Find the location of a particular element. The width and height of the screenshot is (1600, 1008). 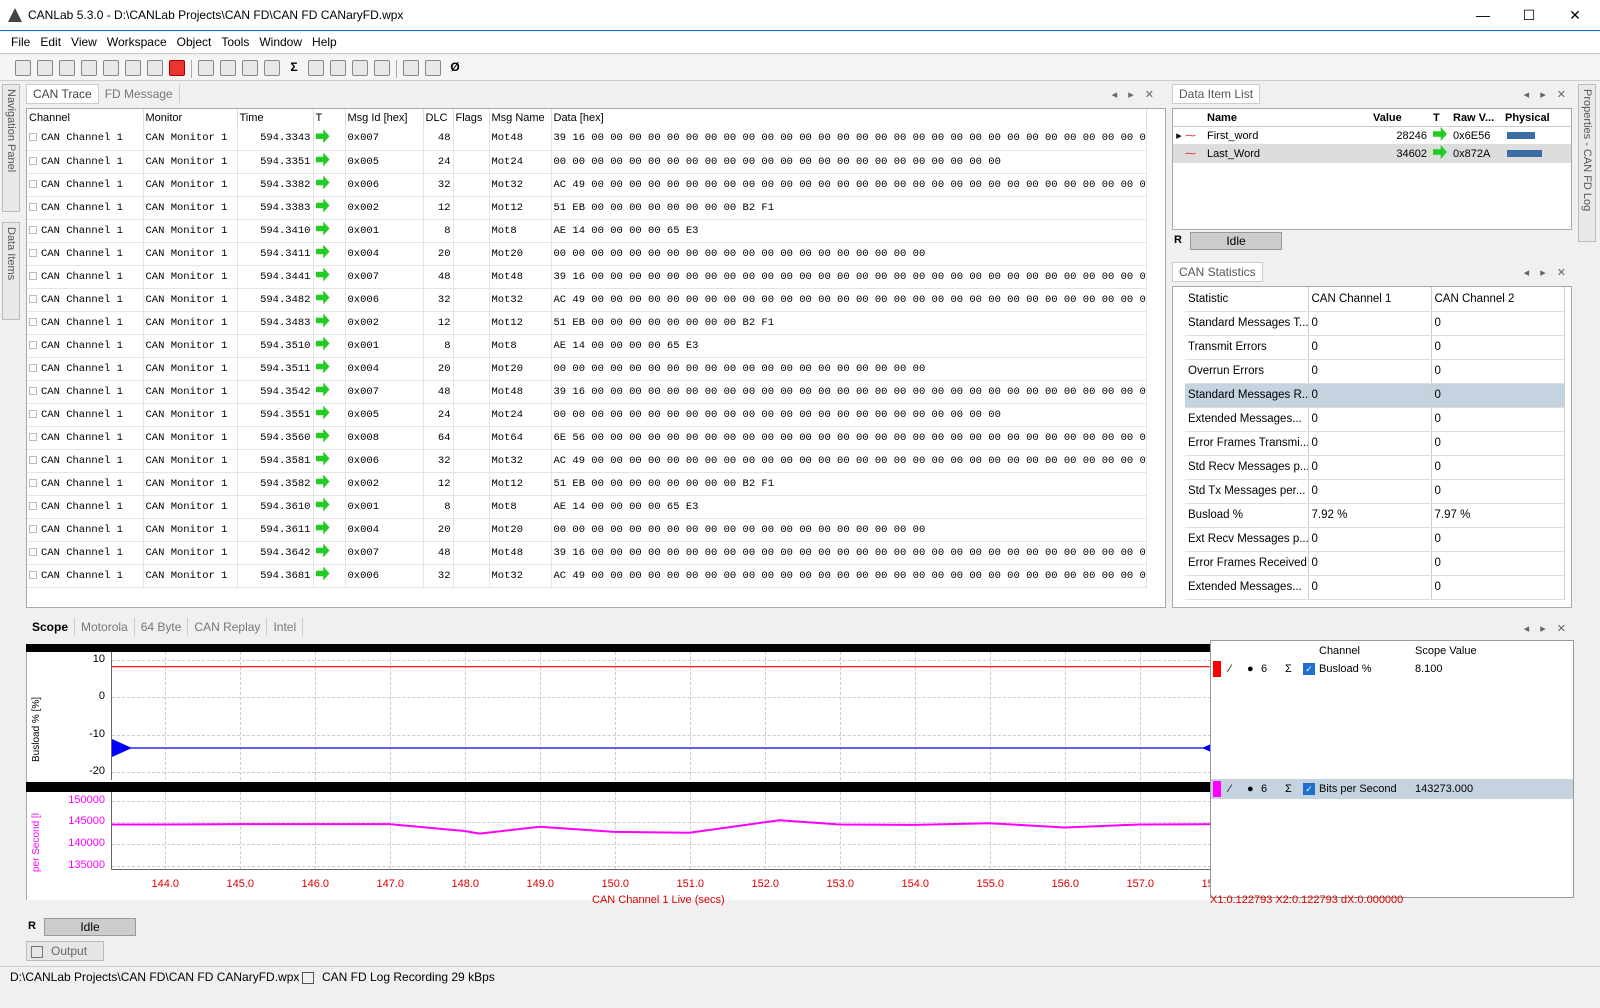

clear-icon: Ø is located at coordinates (455, 68).